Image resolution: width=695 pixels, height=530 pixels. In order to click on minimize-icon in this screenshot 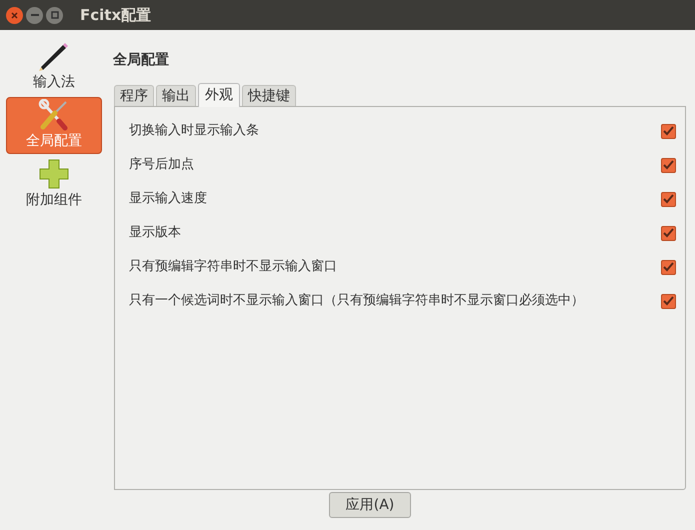, I will do `click(34, 15)`.